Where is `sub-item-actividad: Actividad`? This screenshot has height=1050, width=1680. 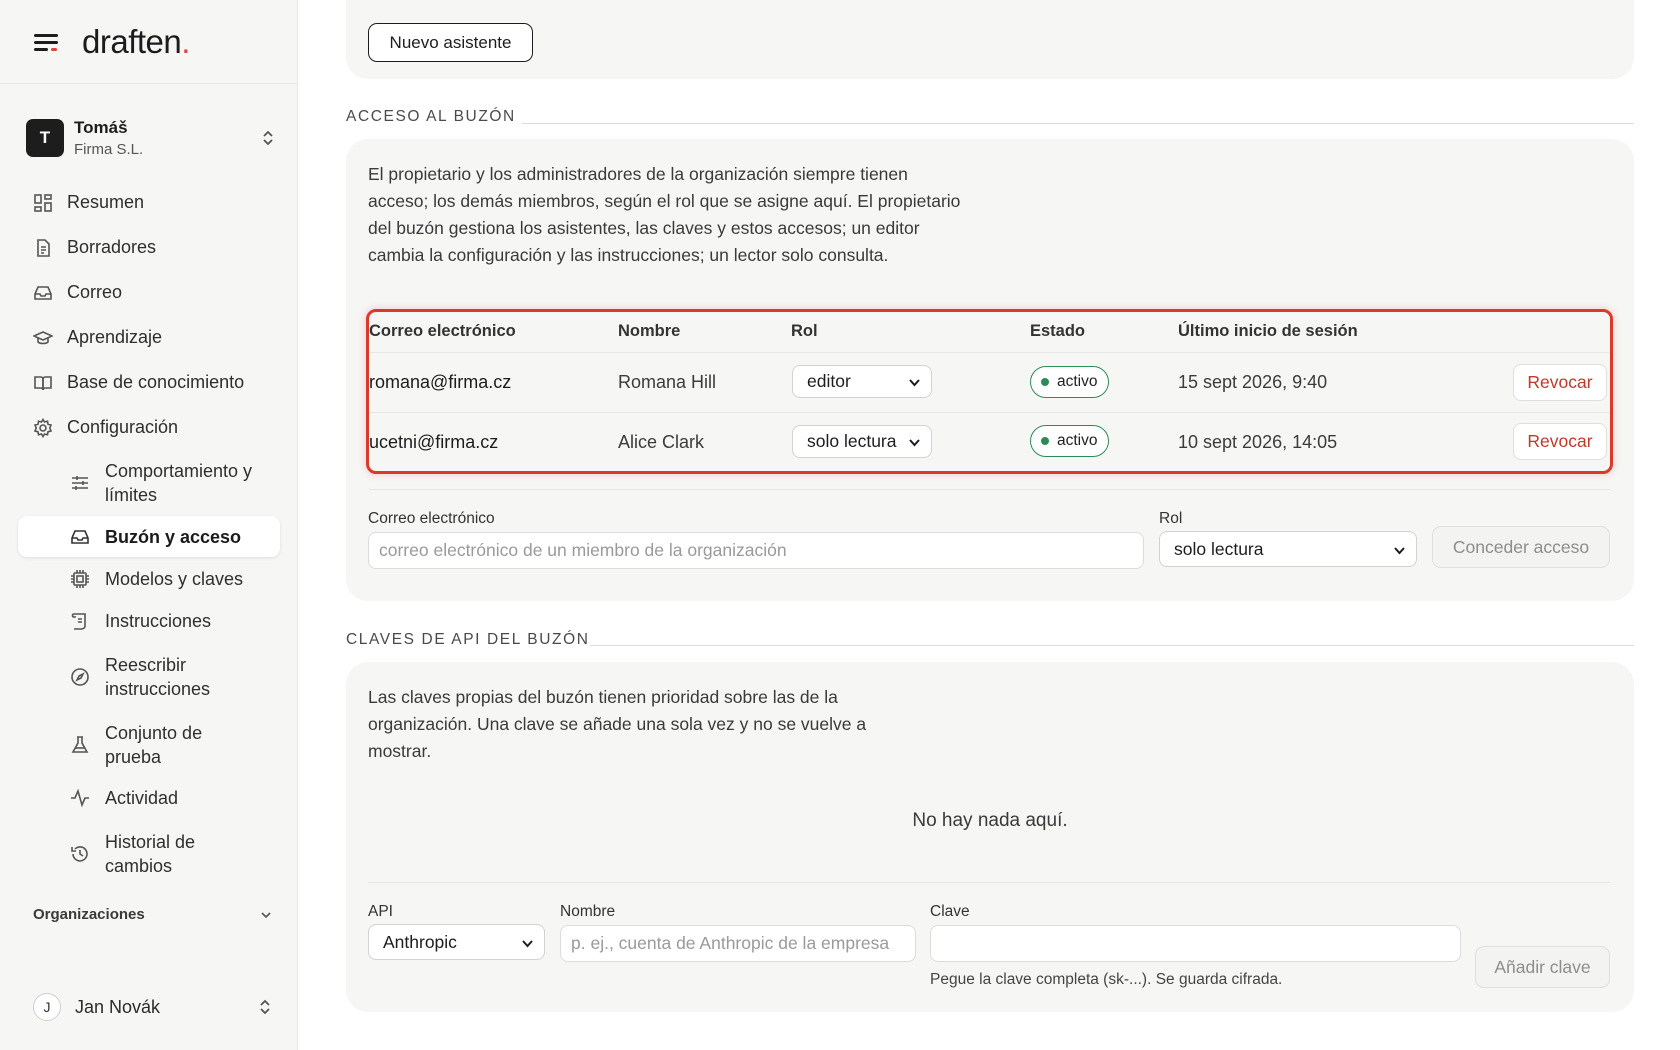 sub-item-actividad: Actividad is located at coordinates (149, 798).